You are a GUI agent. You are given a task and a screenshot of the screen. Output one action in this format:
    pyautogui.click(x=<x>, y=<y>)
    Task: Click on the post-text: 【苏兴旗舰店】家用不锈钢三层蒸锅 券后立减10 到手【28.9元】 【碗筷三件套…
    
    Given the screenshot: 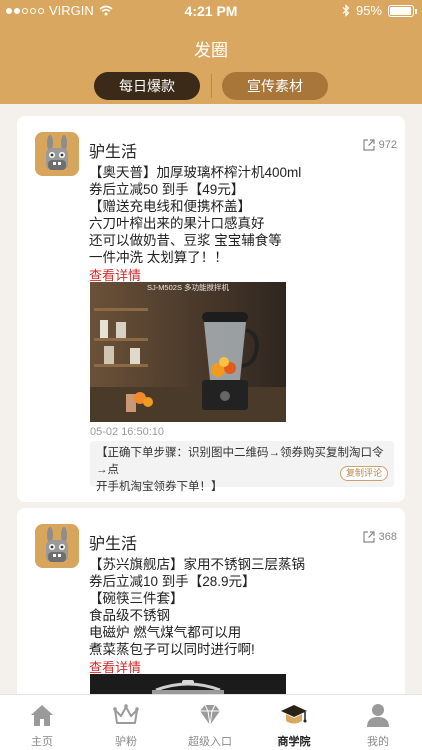 What is the action you would take?
    pyautogui.click(x=239, y=616)
    